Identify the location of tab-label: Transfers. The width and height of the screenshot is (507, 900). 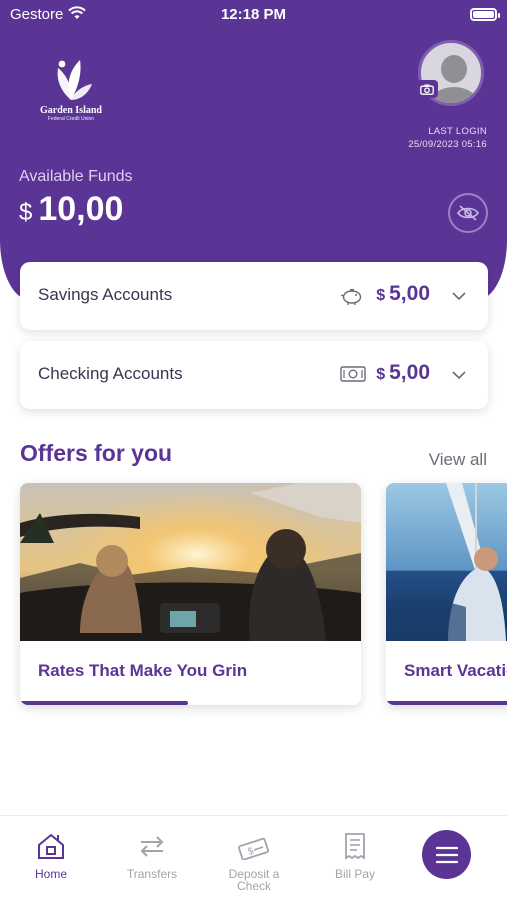
(152, 874).